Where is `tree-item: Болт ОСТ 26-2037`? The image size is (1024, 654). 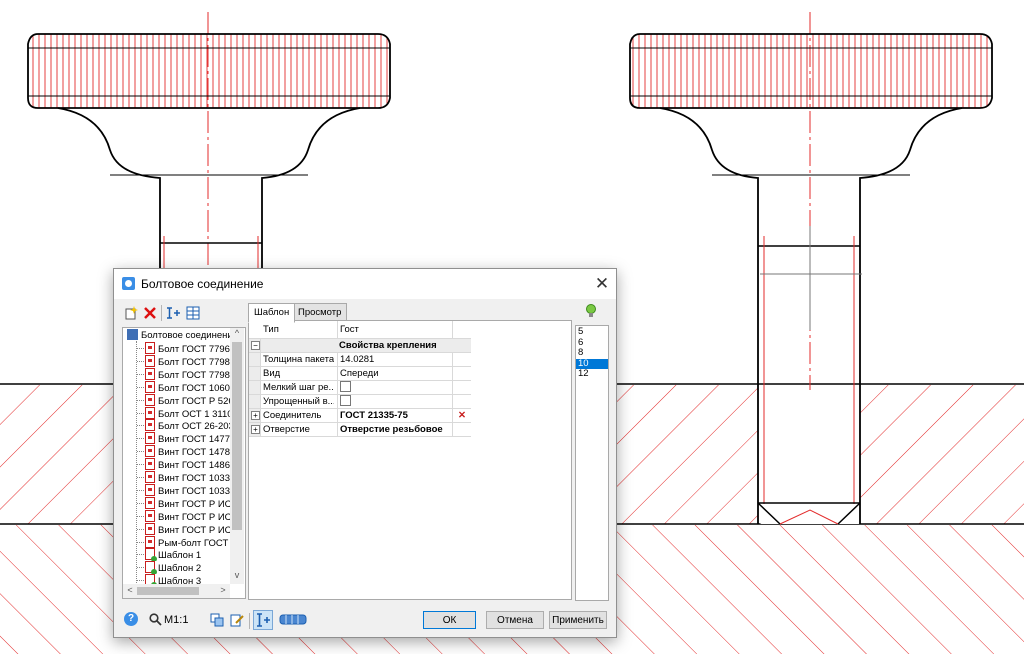
tree-item: Болт ОСТ 26-2037 is located at coordinates (184, 425).